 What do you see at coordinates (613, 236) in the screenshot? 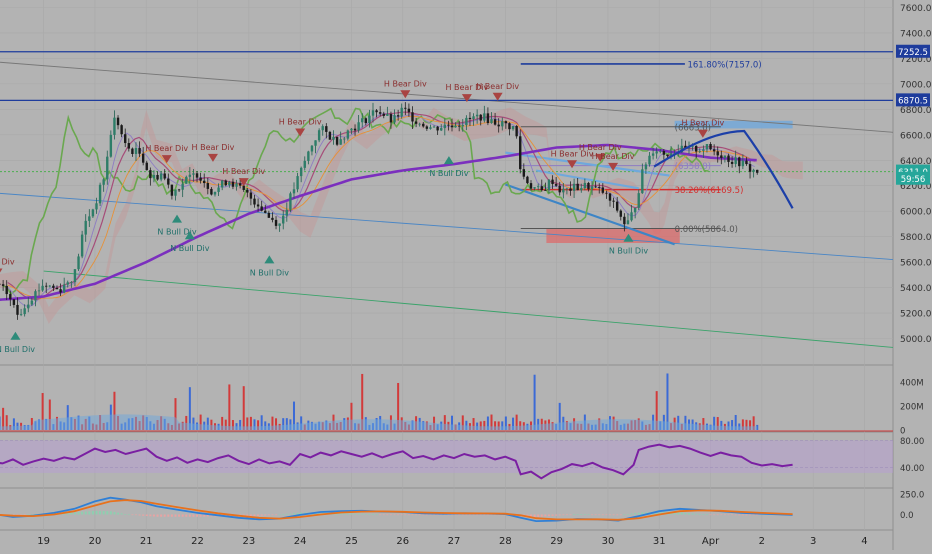
I see `support-zone-box` at bounding box center [613, 236].